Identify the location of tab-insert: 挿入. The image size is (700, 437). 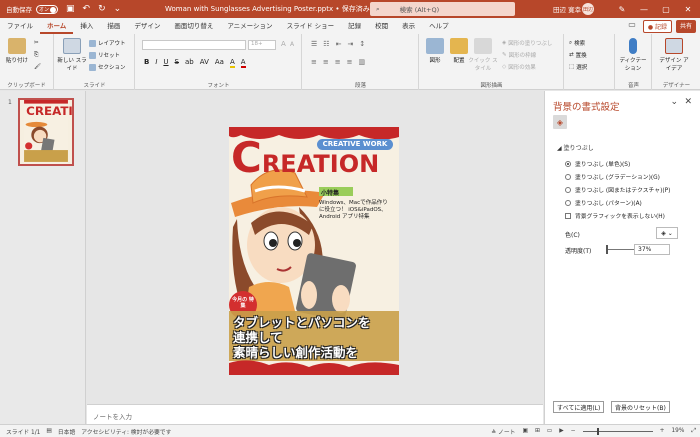
(86, 26).